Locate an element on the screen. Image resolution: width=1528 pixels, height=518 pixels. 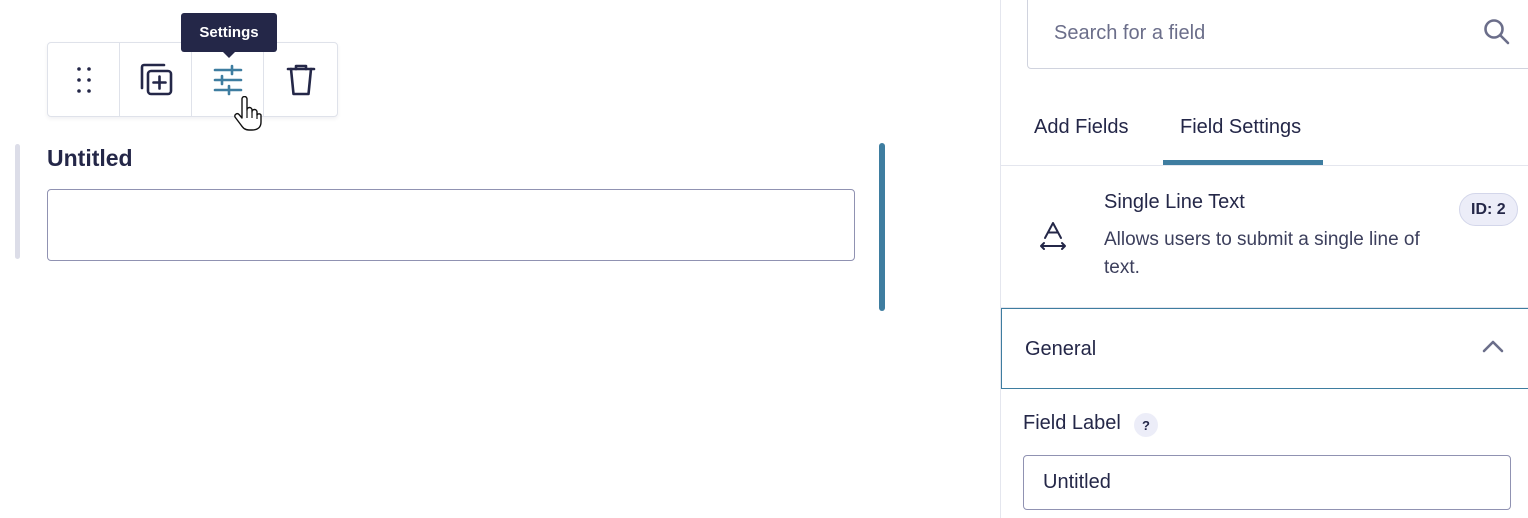
field-selection-indicator is located at coordinates (882, 227).